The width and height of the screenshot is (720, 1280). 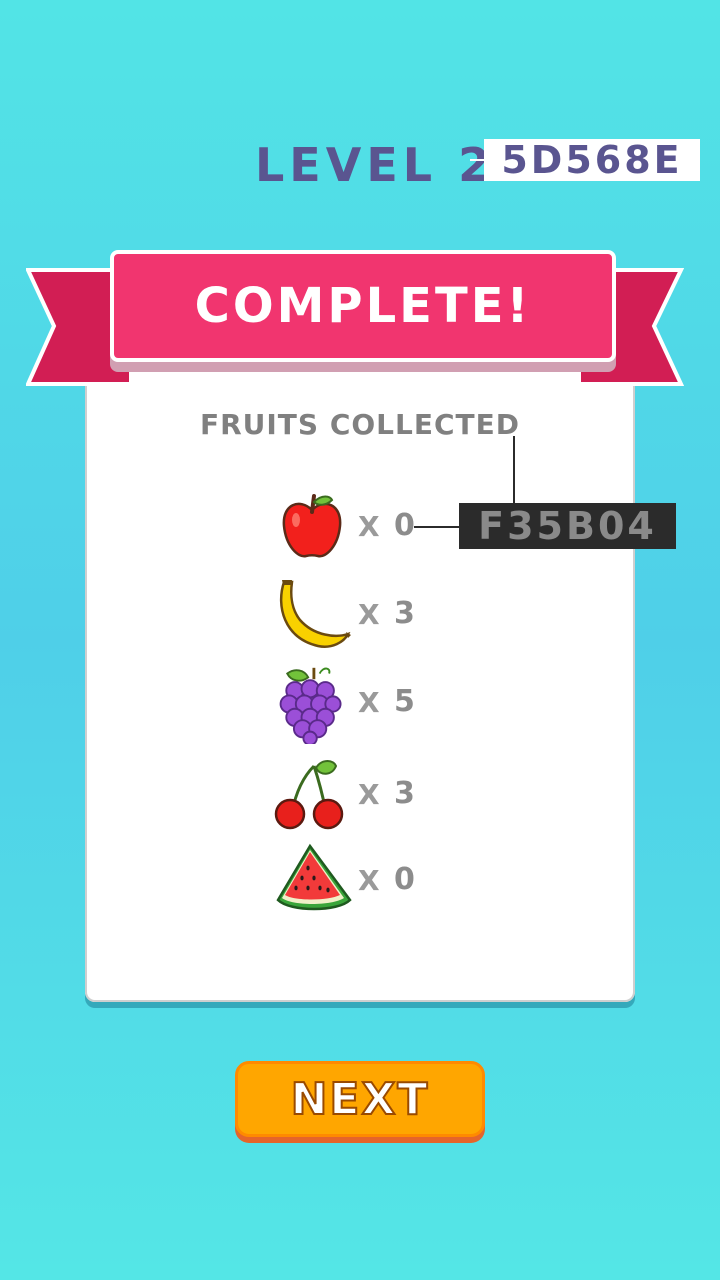 What do you see at coordinates (309, 795) in the screenshot?
I see `cherry-icon` at bounding box center [309, 795].